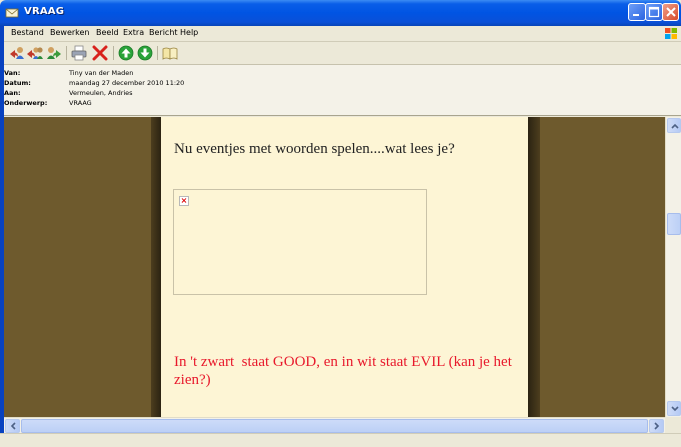  I want to click on chevron-left-icon, so click(13, 426).